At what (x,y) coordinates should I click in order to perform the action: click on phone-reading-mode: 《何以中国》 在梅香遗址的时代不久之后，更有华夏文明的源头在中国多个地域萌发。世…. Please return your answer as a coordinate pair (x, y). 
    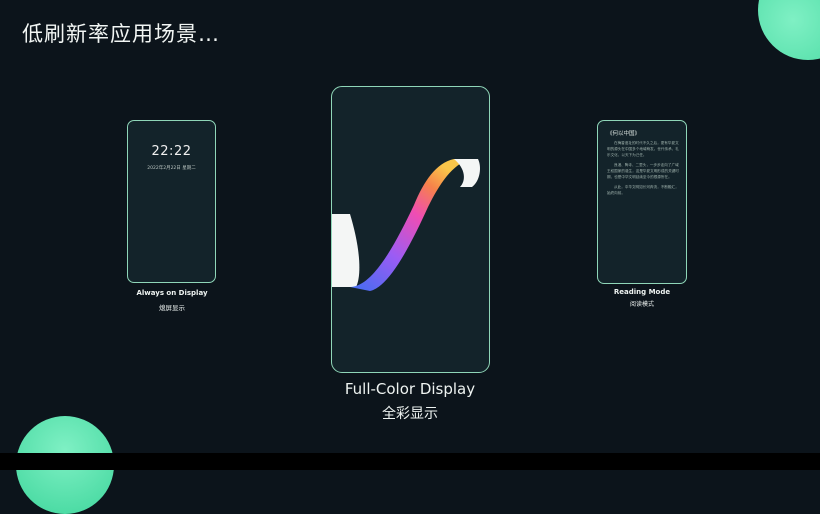
    Looking at the image, I should click on (642, 202).